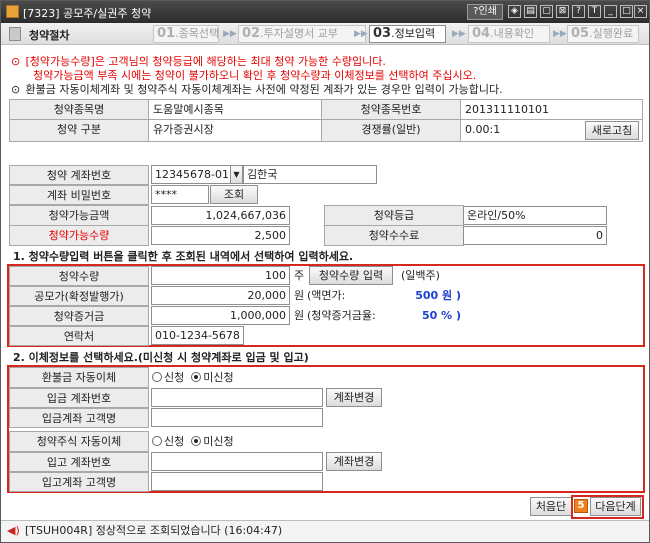 This screenshot has width=650, height=543. I want to click on next-step-button: 다음단계, so click(615, 506).